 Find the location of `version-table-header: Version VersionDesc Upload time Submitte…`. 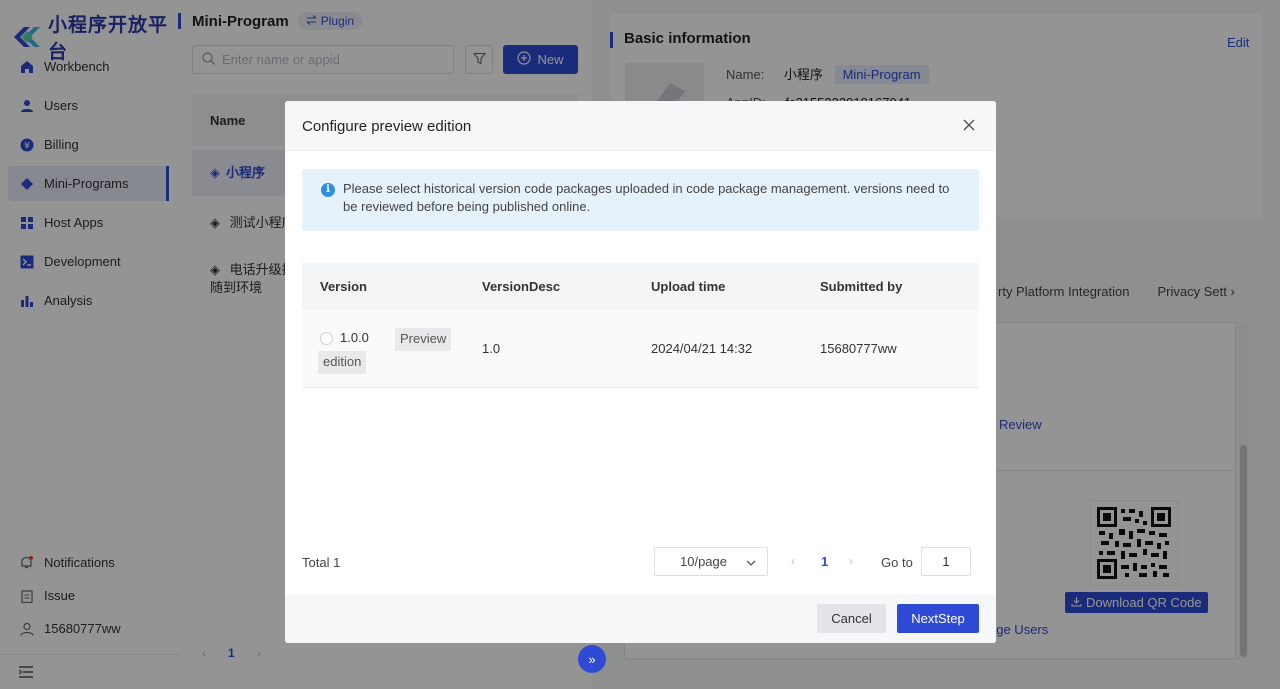

version-table-header: Version VersionDesc Upload time Submitte… is located at coordinates (640, 286).